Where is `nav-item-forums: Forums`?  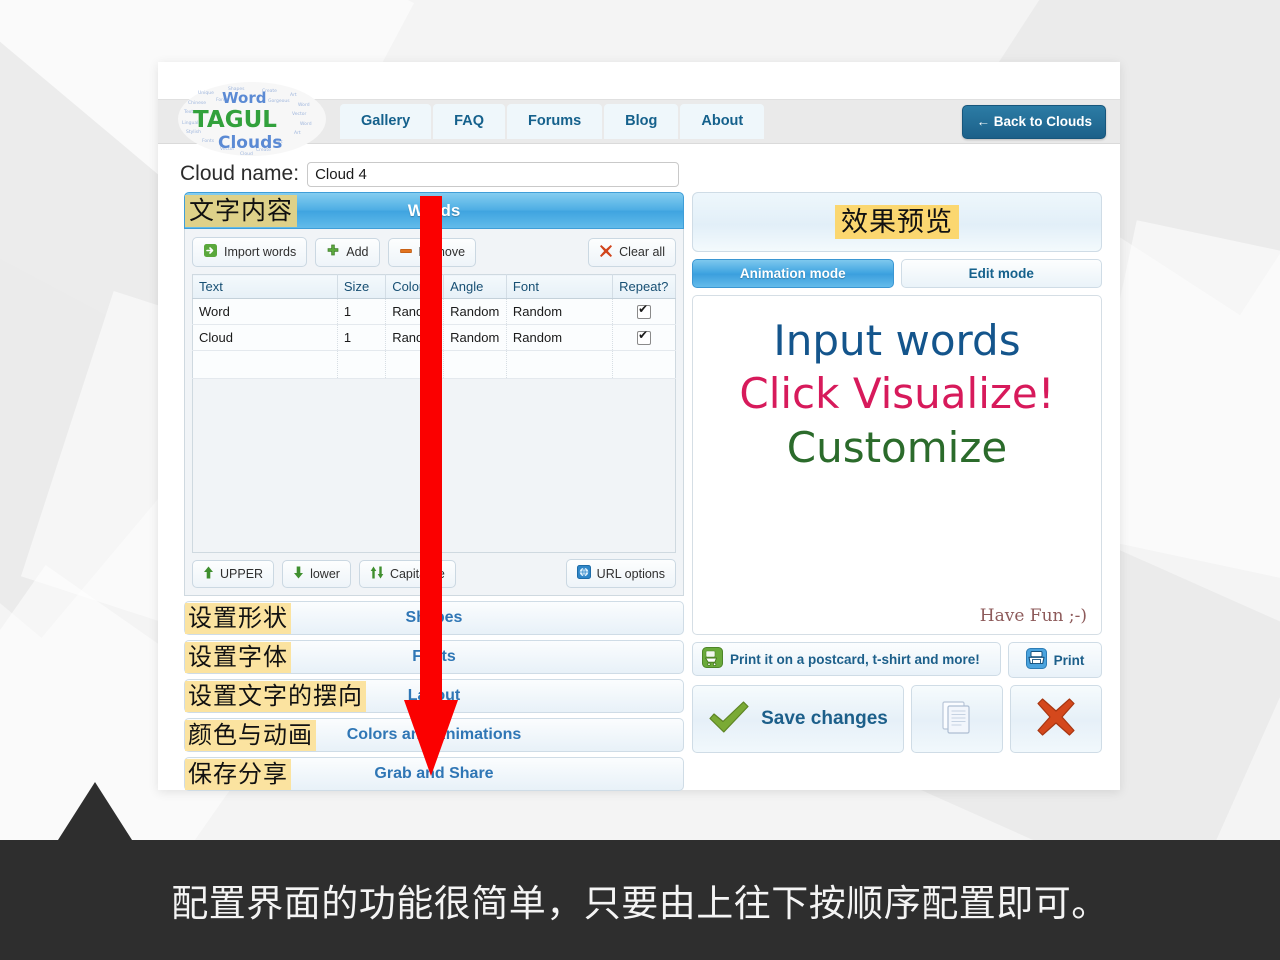 nav-item-forums: Forums is located at coordinates (554, 121).